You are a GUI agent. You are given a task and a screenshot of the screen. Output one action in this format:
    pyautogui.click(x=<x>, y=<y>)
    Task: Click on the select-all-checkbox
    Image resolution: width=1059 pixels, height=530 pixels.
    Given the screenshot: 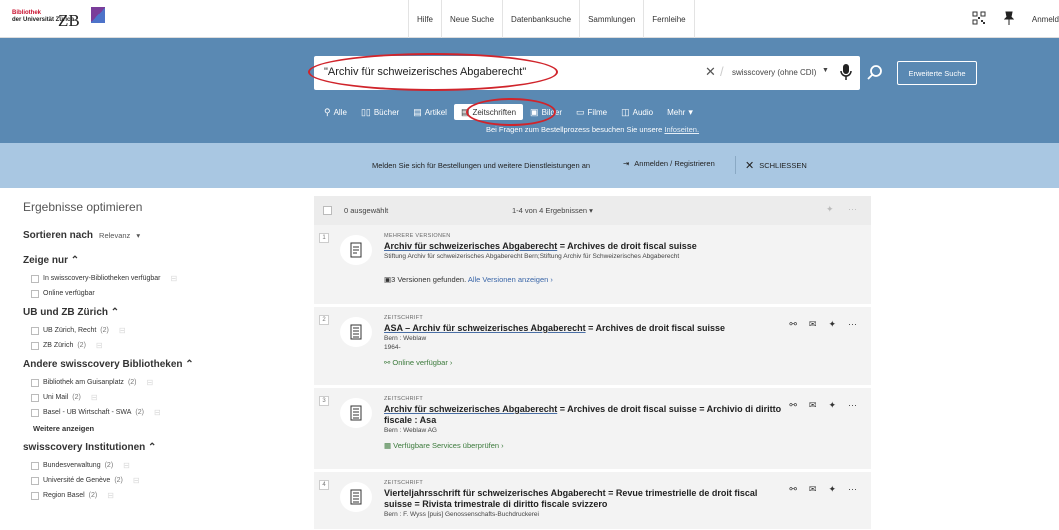 What is the action you would take?
    pyautogui.click(x=327, y=210)
    